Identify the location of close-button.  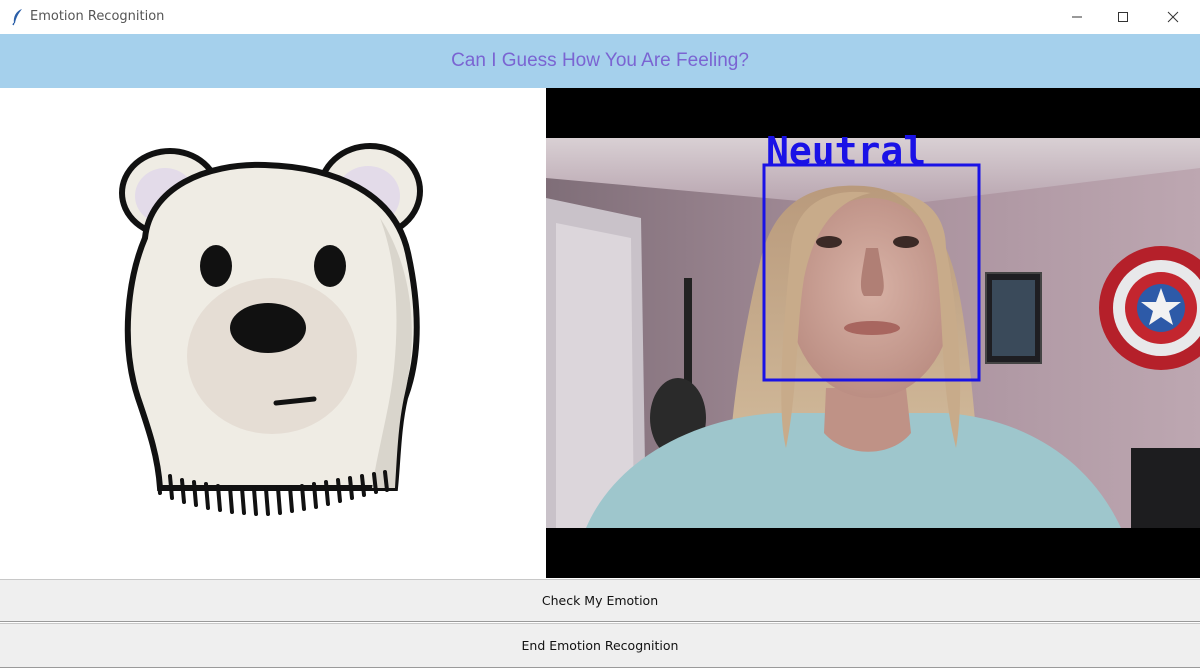
(1173, 17).